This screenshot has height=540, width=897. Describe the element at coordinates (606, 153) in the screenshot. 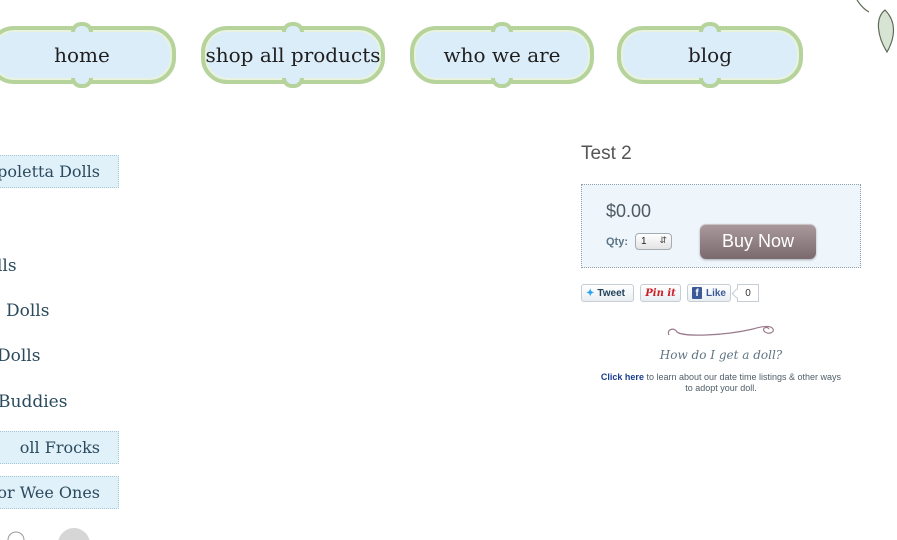

I see `product-title: Test 2` at that location.